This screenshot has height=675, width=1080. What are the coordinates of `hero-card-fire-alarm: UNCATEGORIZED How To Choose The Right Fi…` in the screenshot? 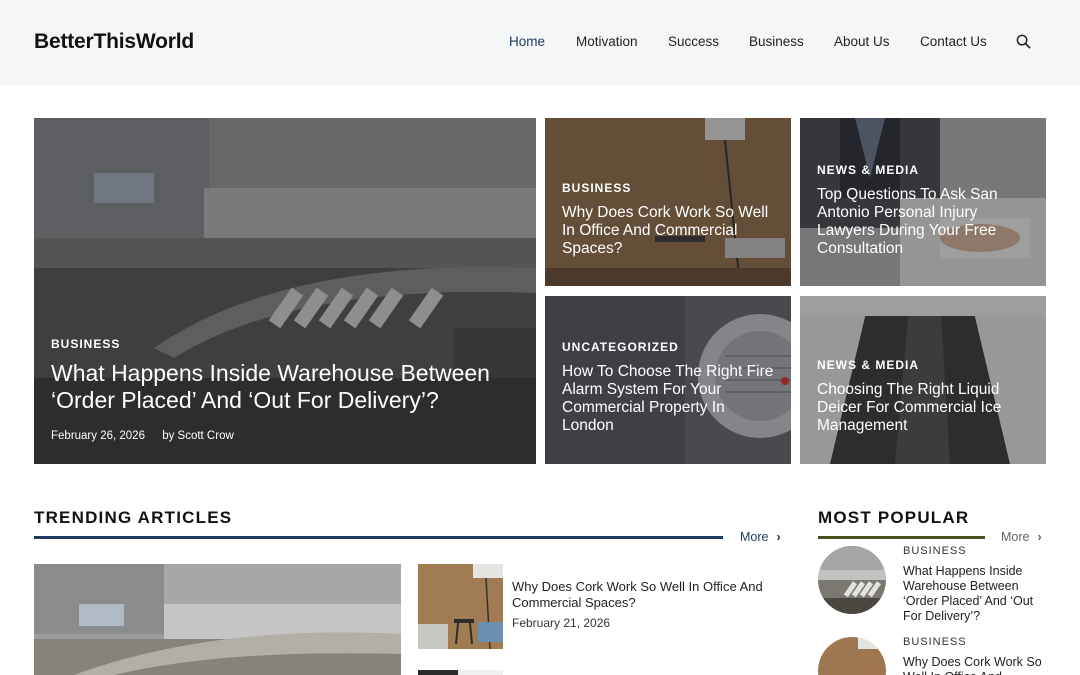 It's located at (668, 380).